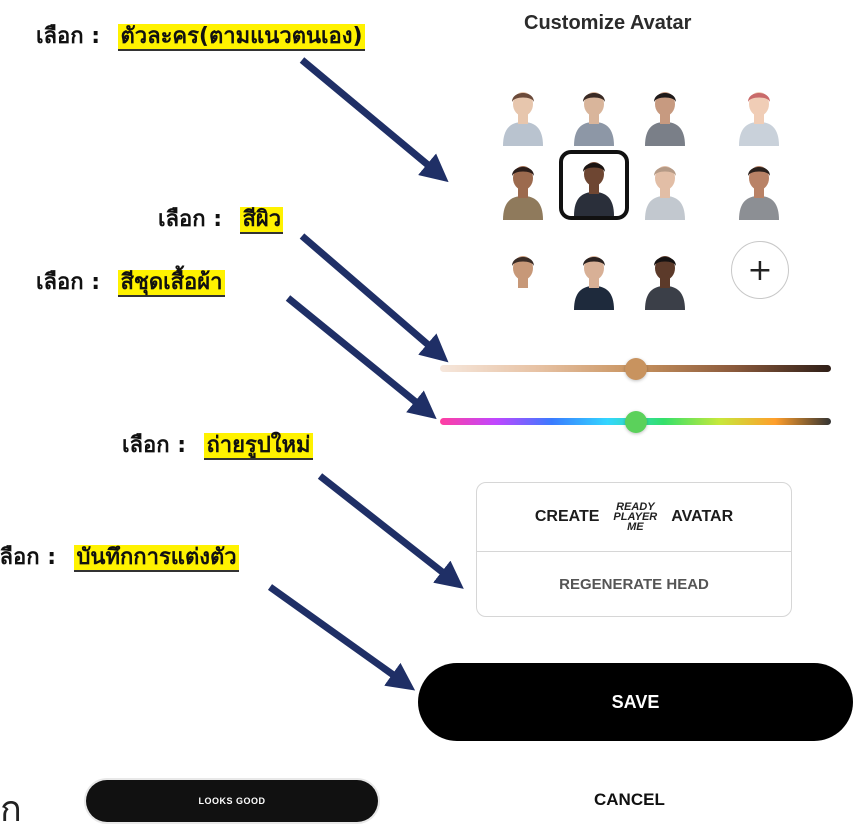 The height and width of the screenshot is (837, 853). What do you see at coordinates (341, 637) in the screenshot?
I see `arrow-save` at bounding box center [341, 637].